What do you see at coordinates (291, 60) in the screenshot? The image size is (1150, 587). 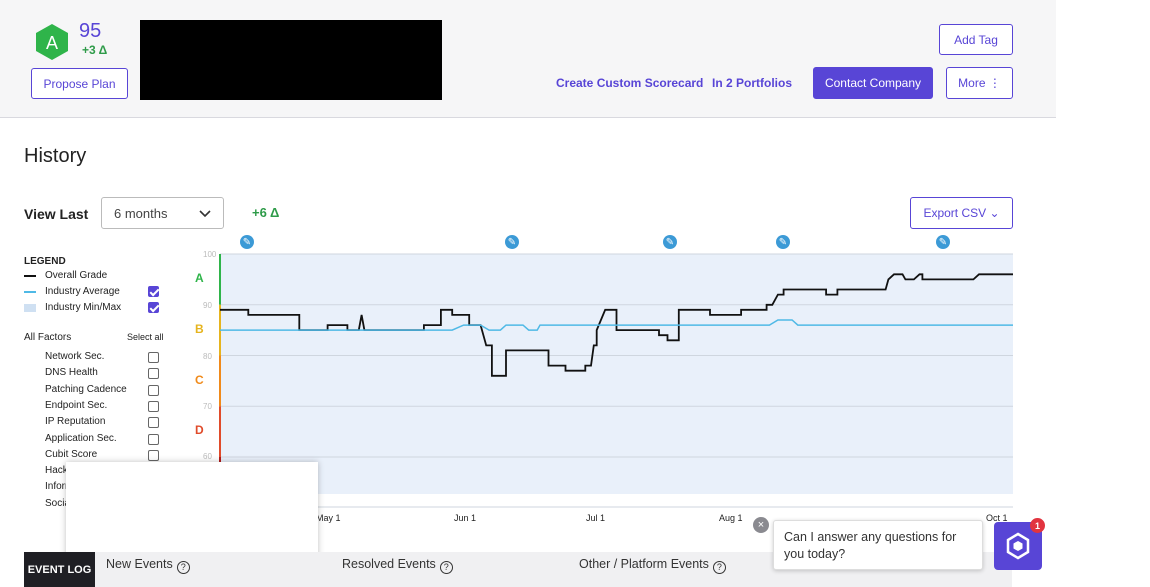 I see `redacted-company-name` at bounding box center [291, 60].